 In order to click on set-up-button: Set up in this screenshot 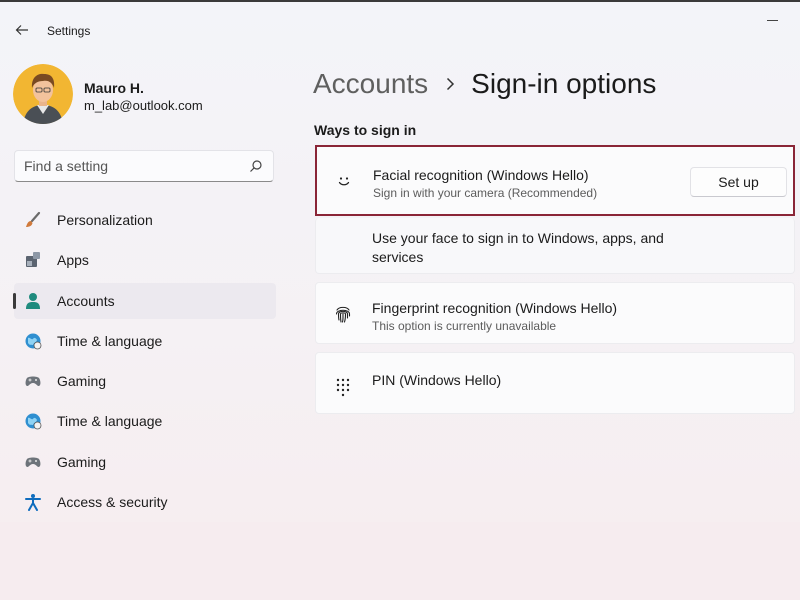, I will do `click(738, 182)`.